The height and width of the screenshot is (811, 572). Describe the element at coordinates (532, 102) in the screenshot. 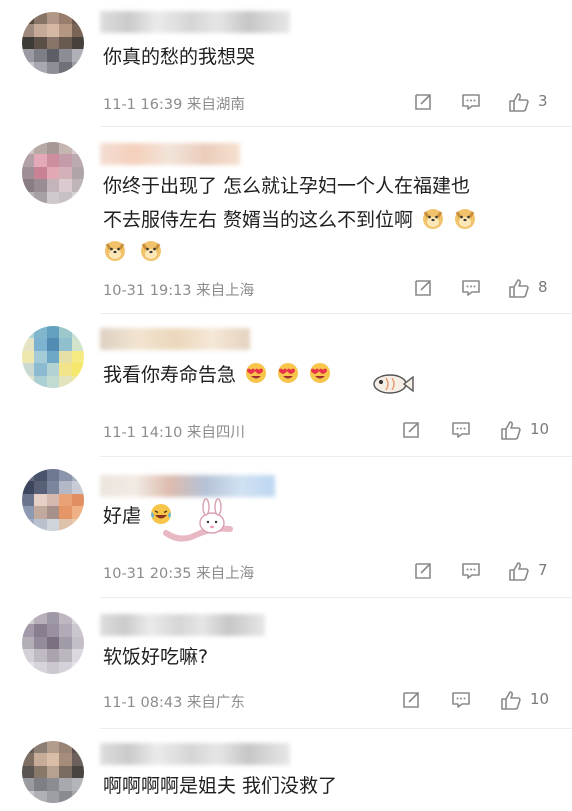

I see `like-button: 3` at that location.